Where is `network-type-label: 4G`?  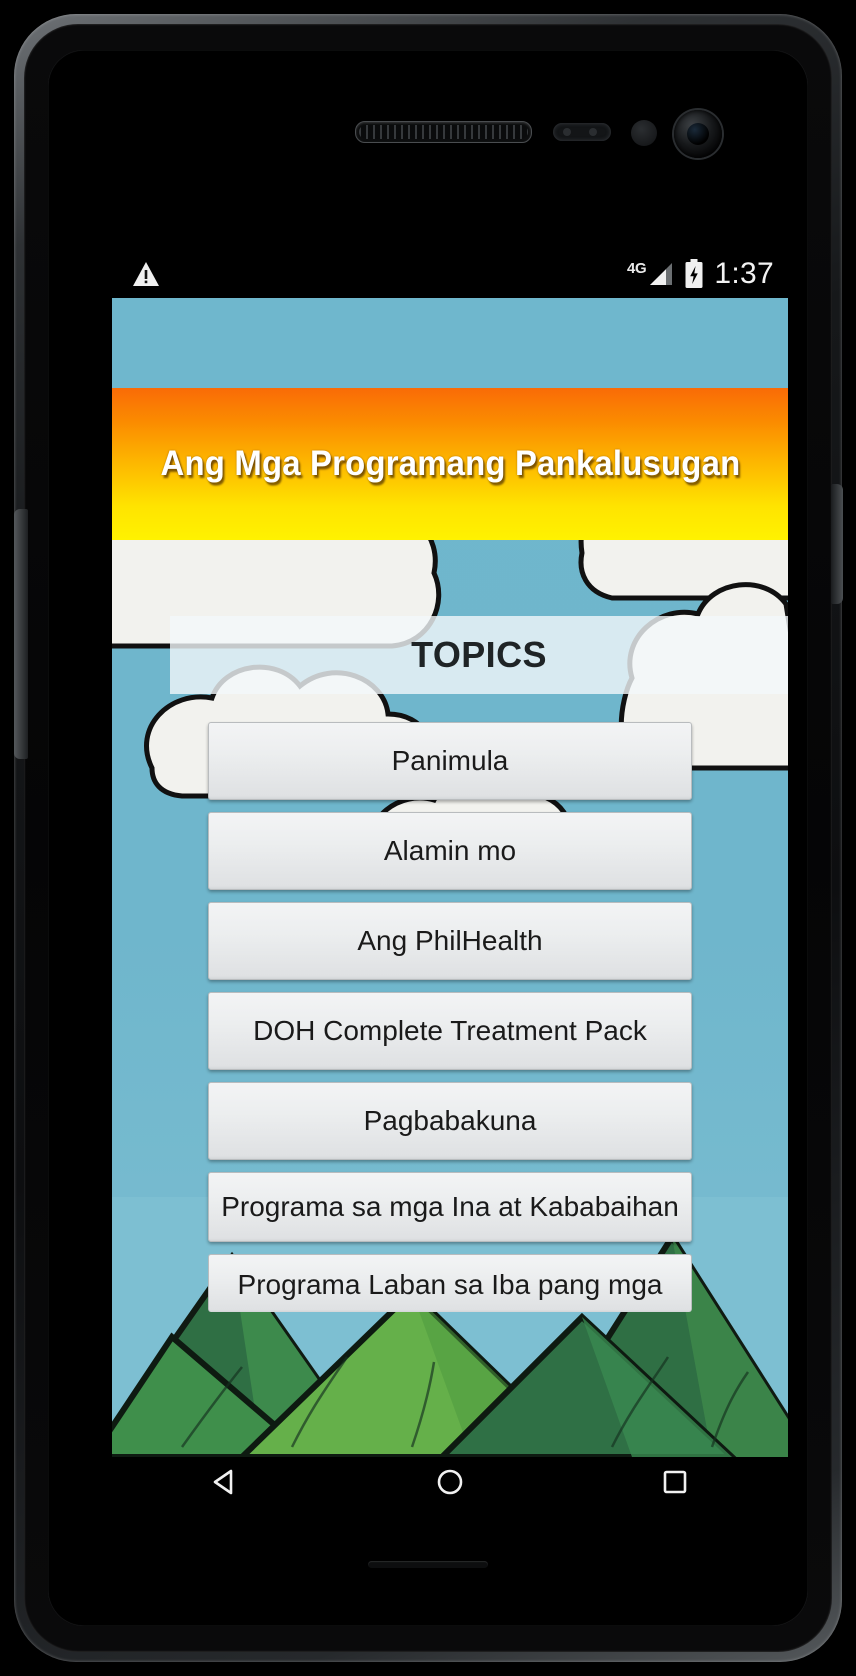
network-type-label: 4G is located at coordinates (636, 268).